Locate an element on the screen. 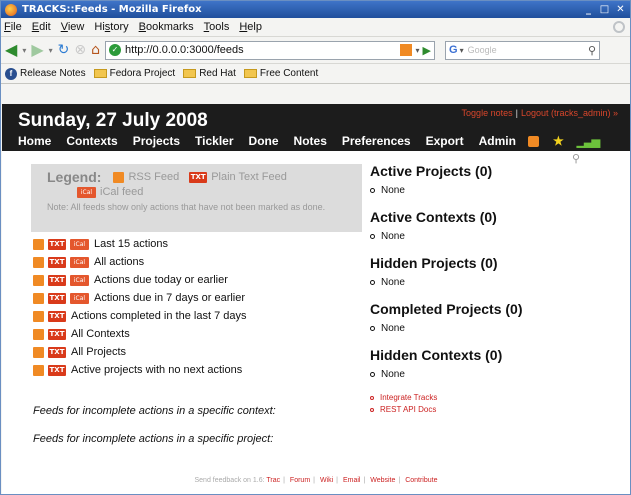  sidebar-links: Integrate Tracks REST API Docs is located at coordinates (495, 403).